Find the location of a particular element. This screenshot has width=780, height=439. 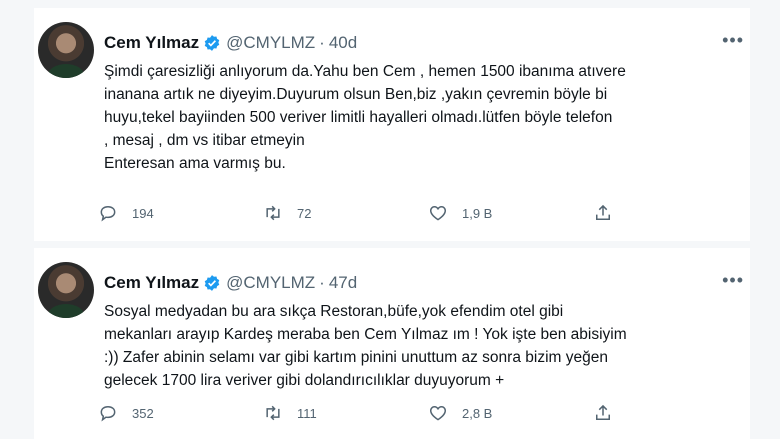

like-count: 1,9 B is located at coordinates (477, 213).